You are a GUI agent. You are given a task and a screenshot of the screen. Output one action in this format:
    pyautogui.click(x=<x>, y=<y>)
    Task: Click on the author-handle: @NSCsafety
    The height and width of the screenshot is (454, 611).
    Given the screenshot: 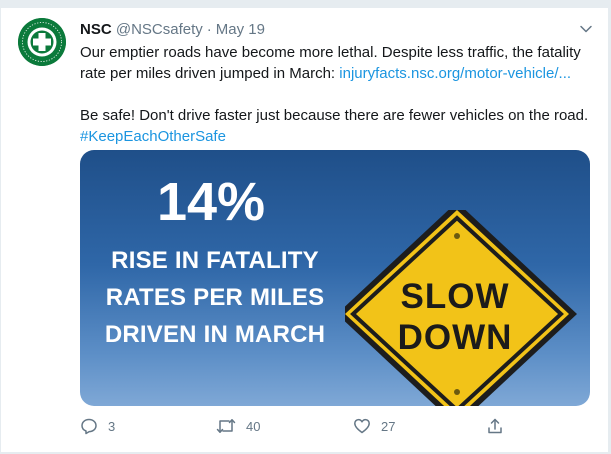 What is the action you would take?
    pyautogui.click(x=159, y=29)
    